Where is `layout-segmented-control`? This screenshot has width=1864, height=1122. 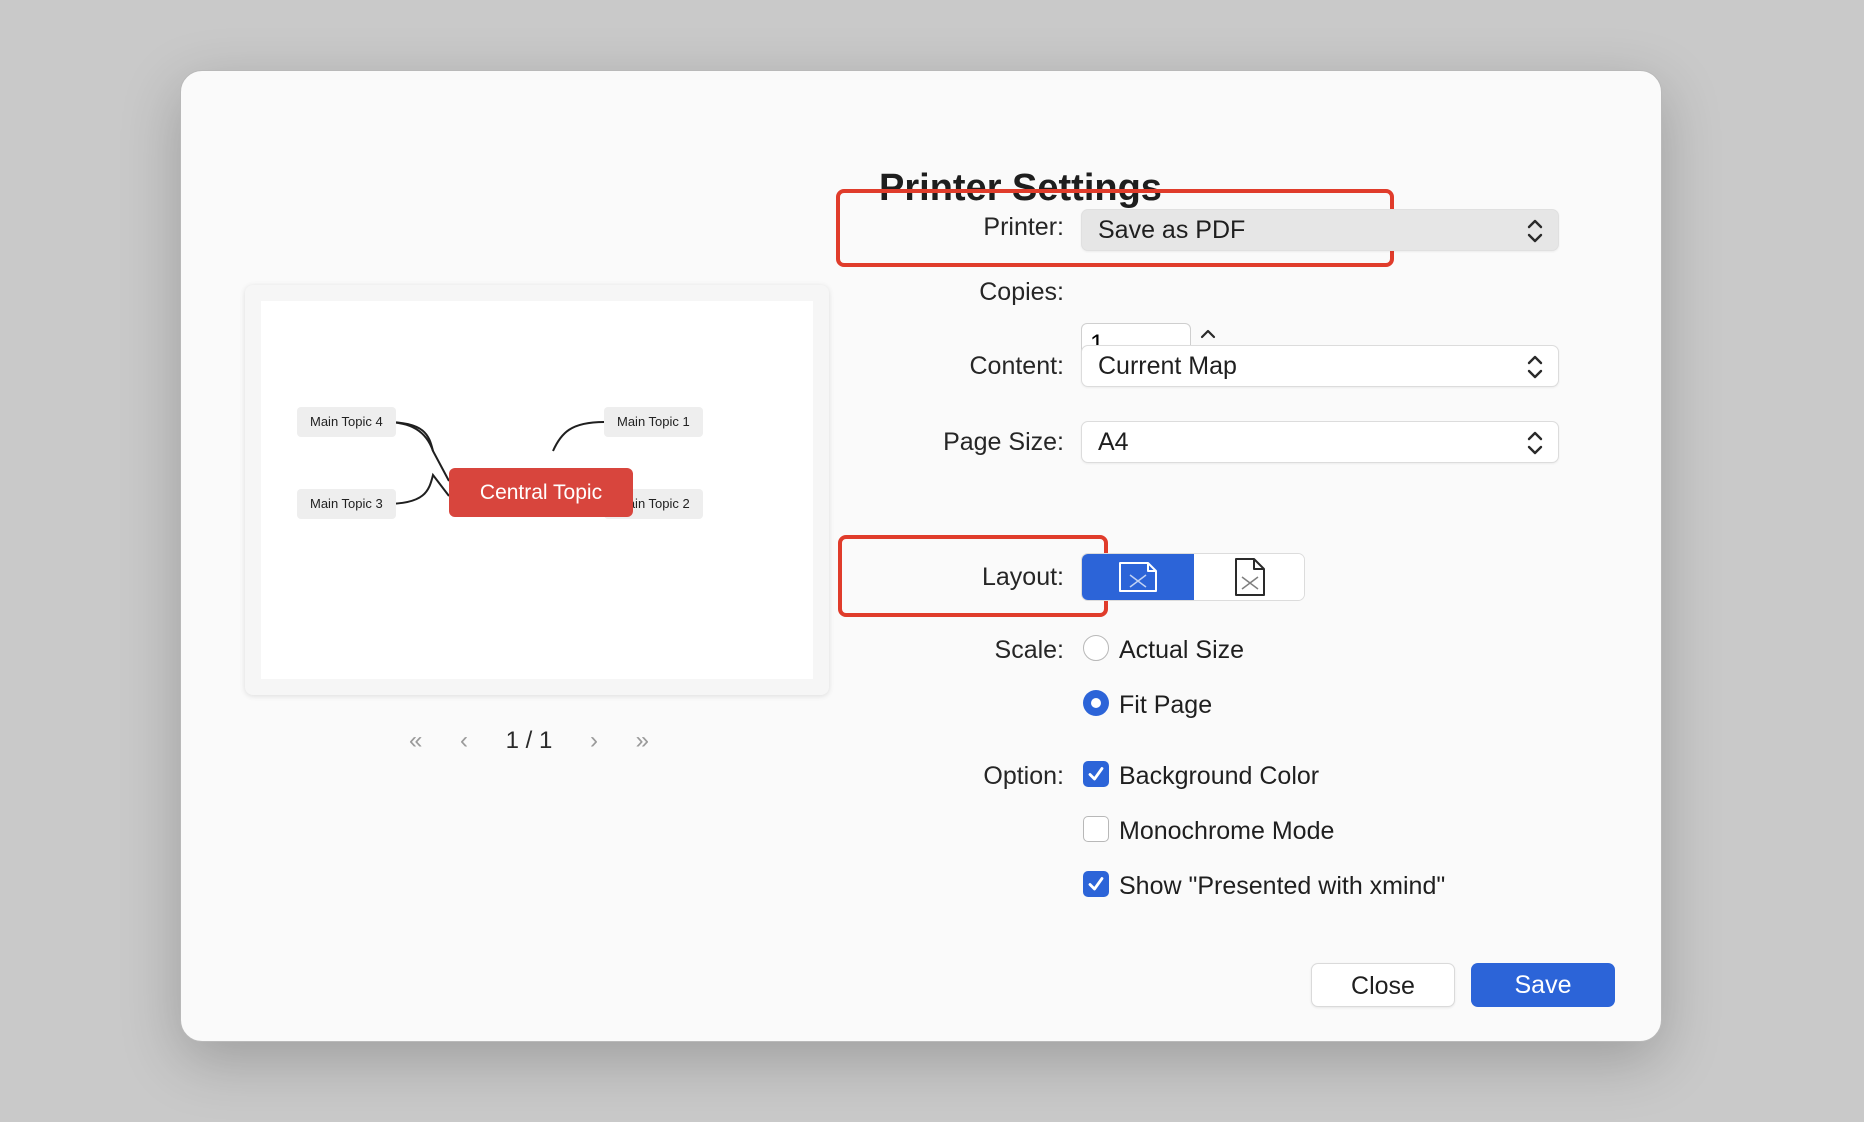 layout-segmented-control is located at coordinates (1193, 577).